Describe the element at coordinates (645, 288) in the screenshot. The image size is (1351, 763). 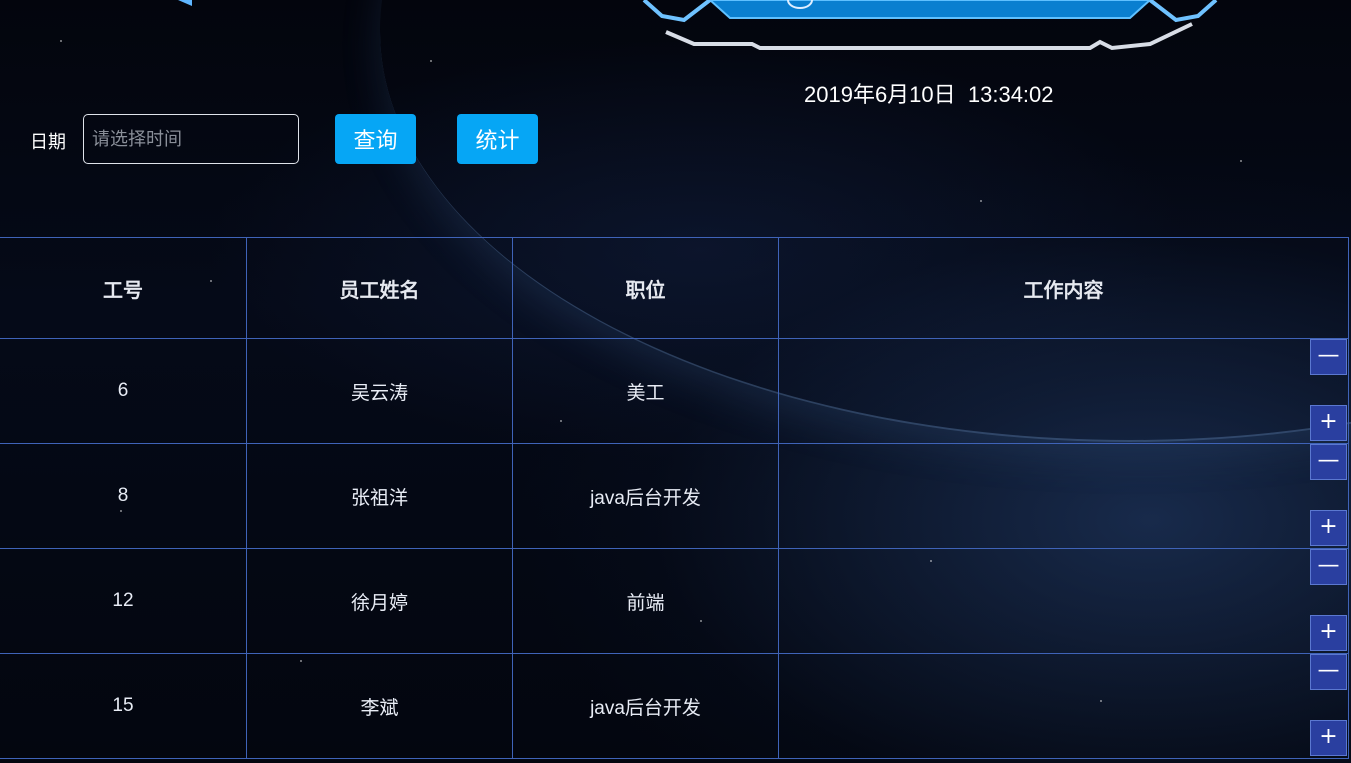
I see `column-header-position: 职位` at that location.